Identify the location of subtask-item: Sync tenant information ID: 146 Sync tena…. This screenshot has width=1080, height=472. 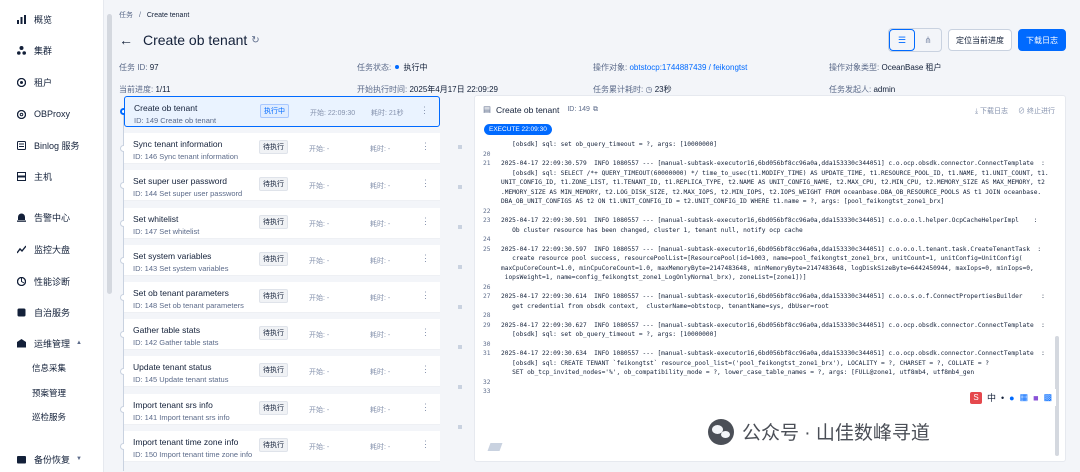
(282, 149).